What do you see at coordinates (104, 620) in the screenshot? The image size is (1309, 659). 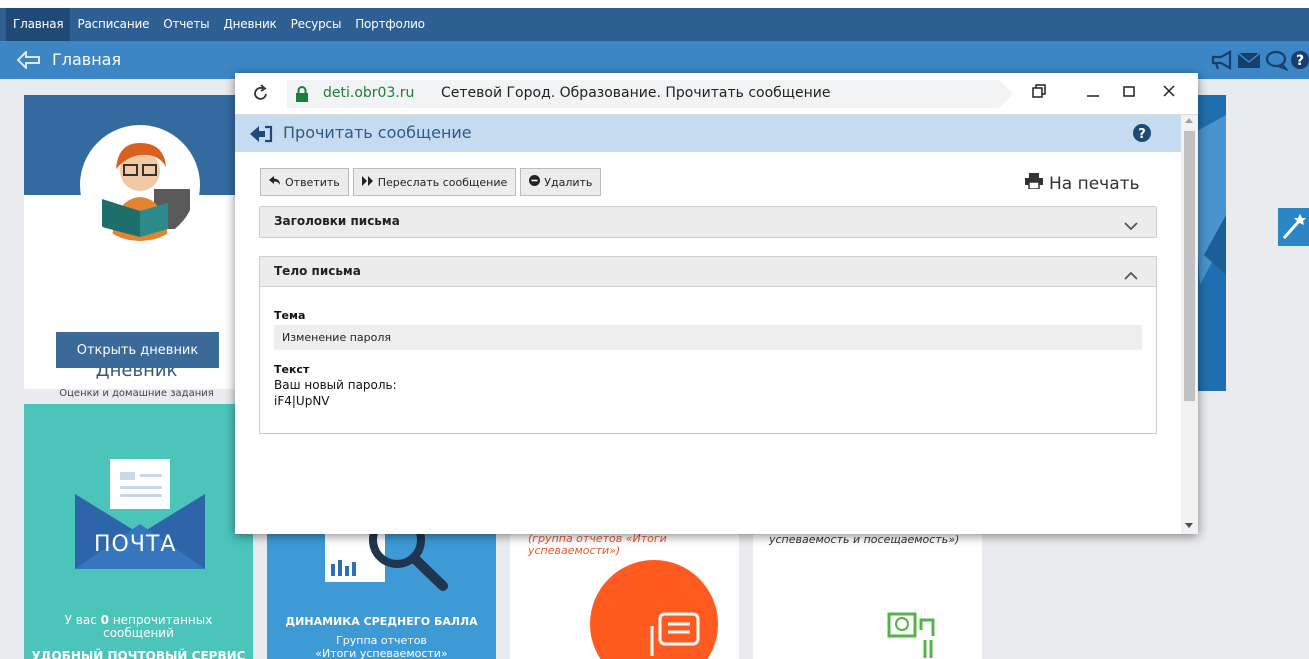 I see `unread-count: 0` at bounding box center [104, 620].